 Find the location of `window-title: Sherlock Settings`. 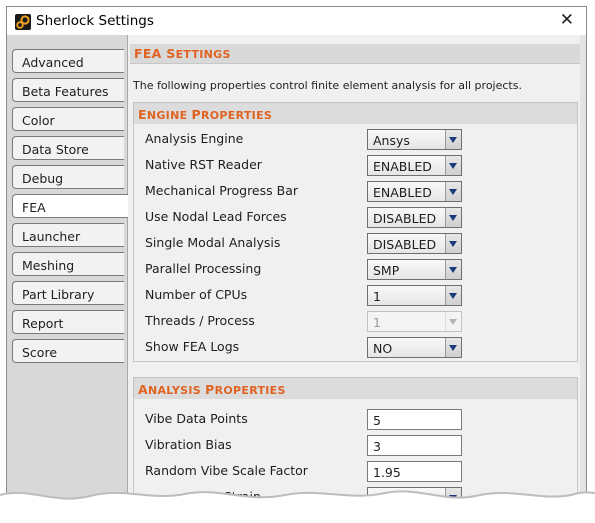

window-title: Sherlock Settings is located at coordinates (95, 21).